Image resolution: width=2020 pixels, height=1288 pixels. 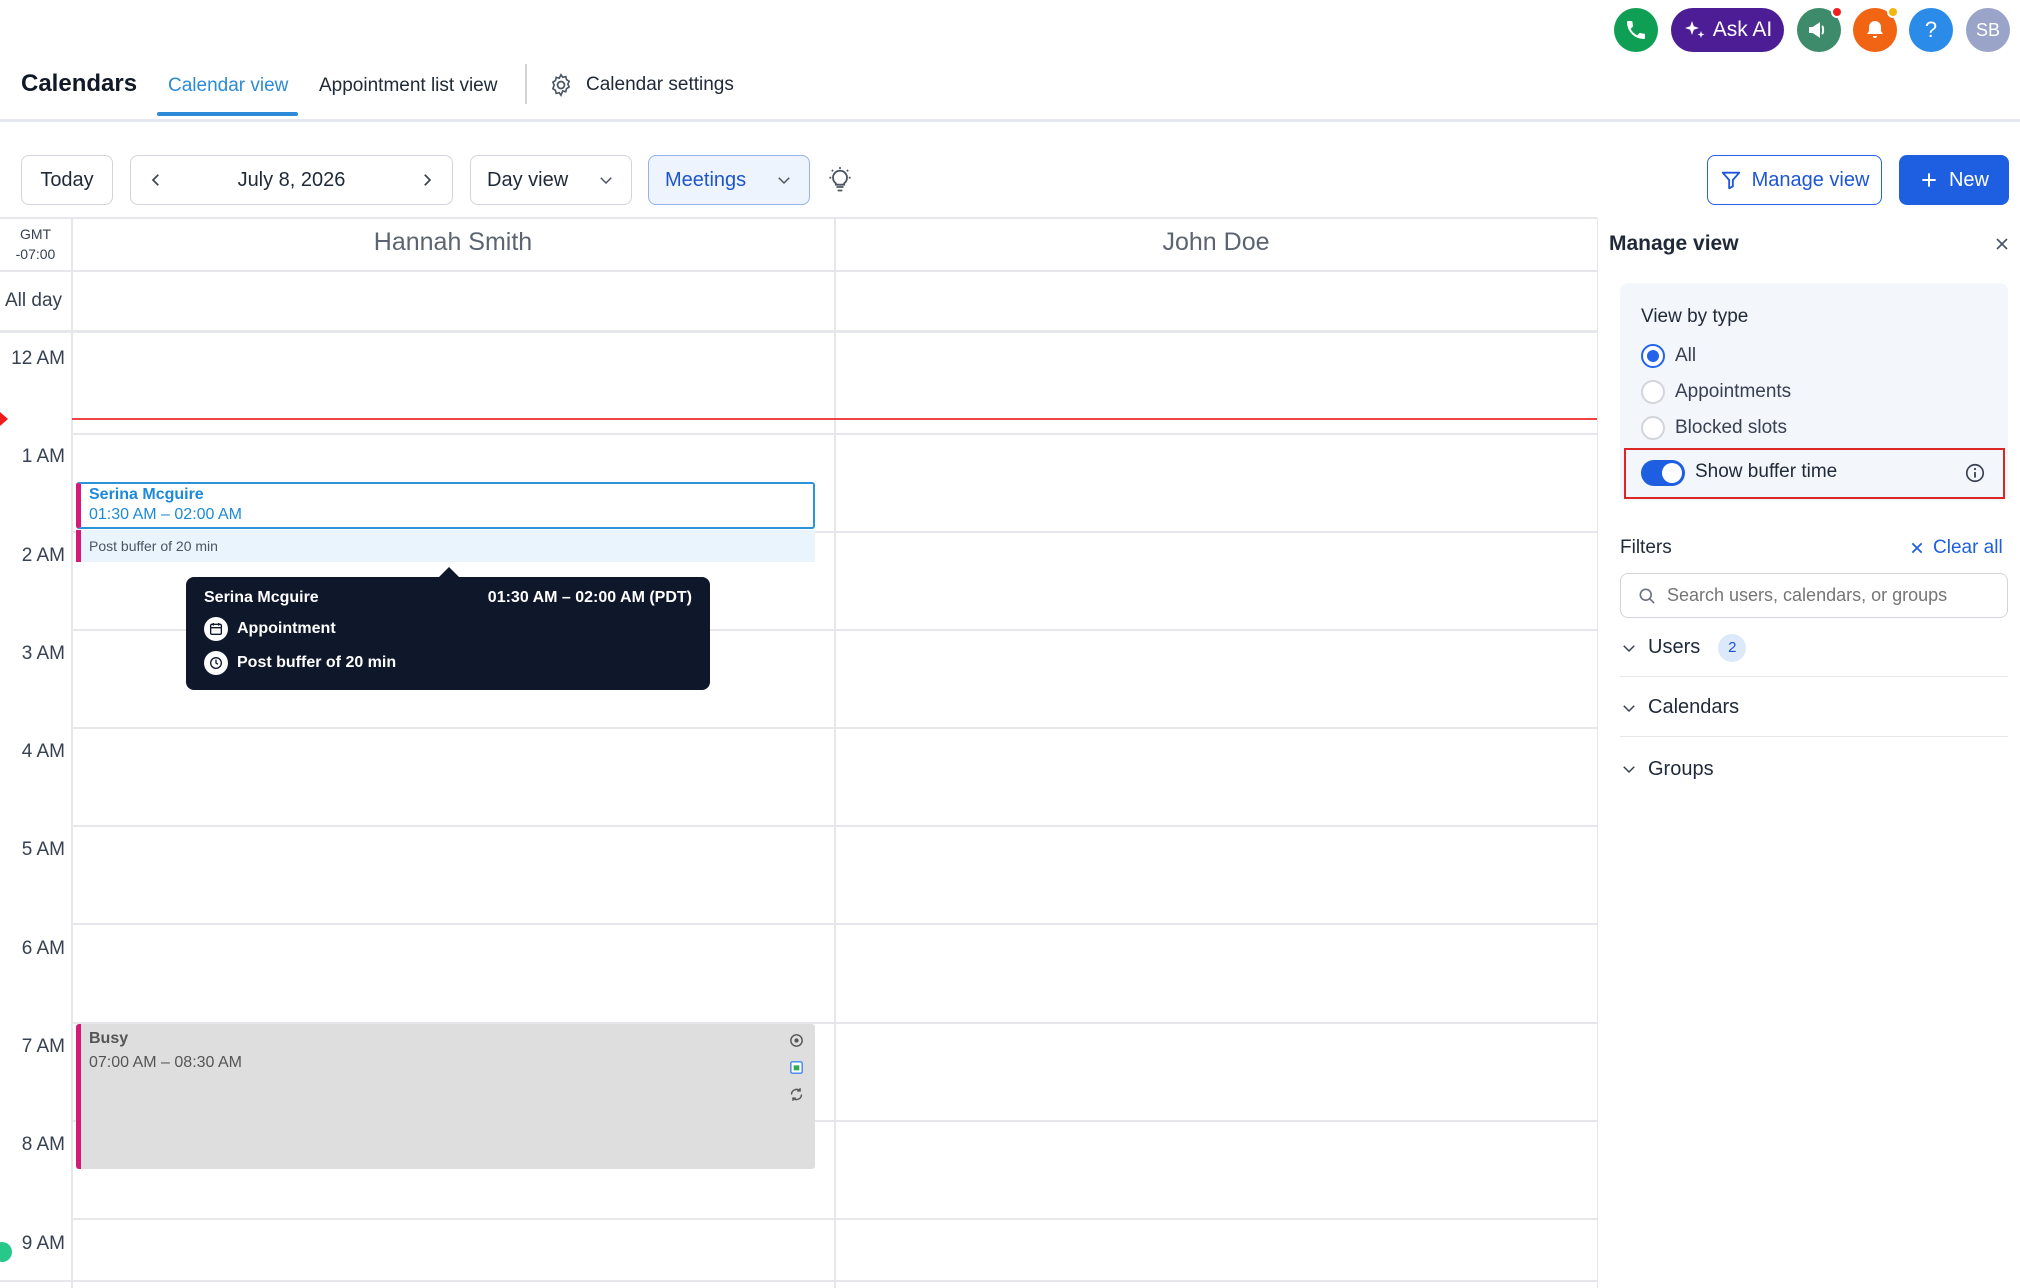 I want to click on radio-option-all: All, so click(x=1668, y=356).